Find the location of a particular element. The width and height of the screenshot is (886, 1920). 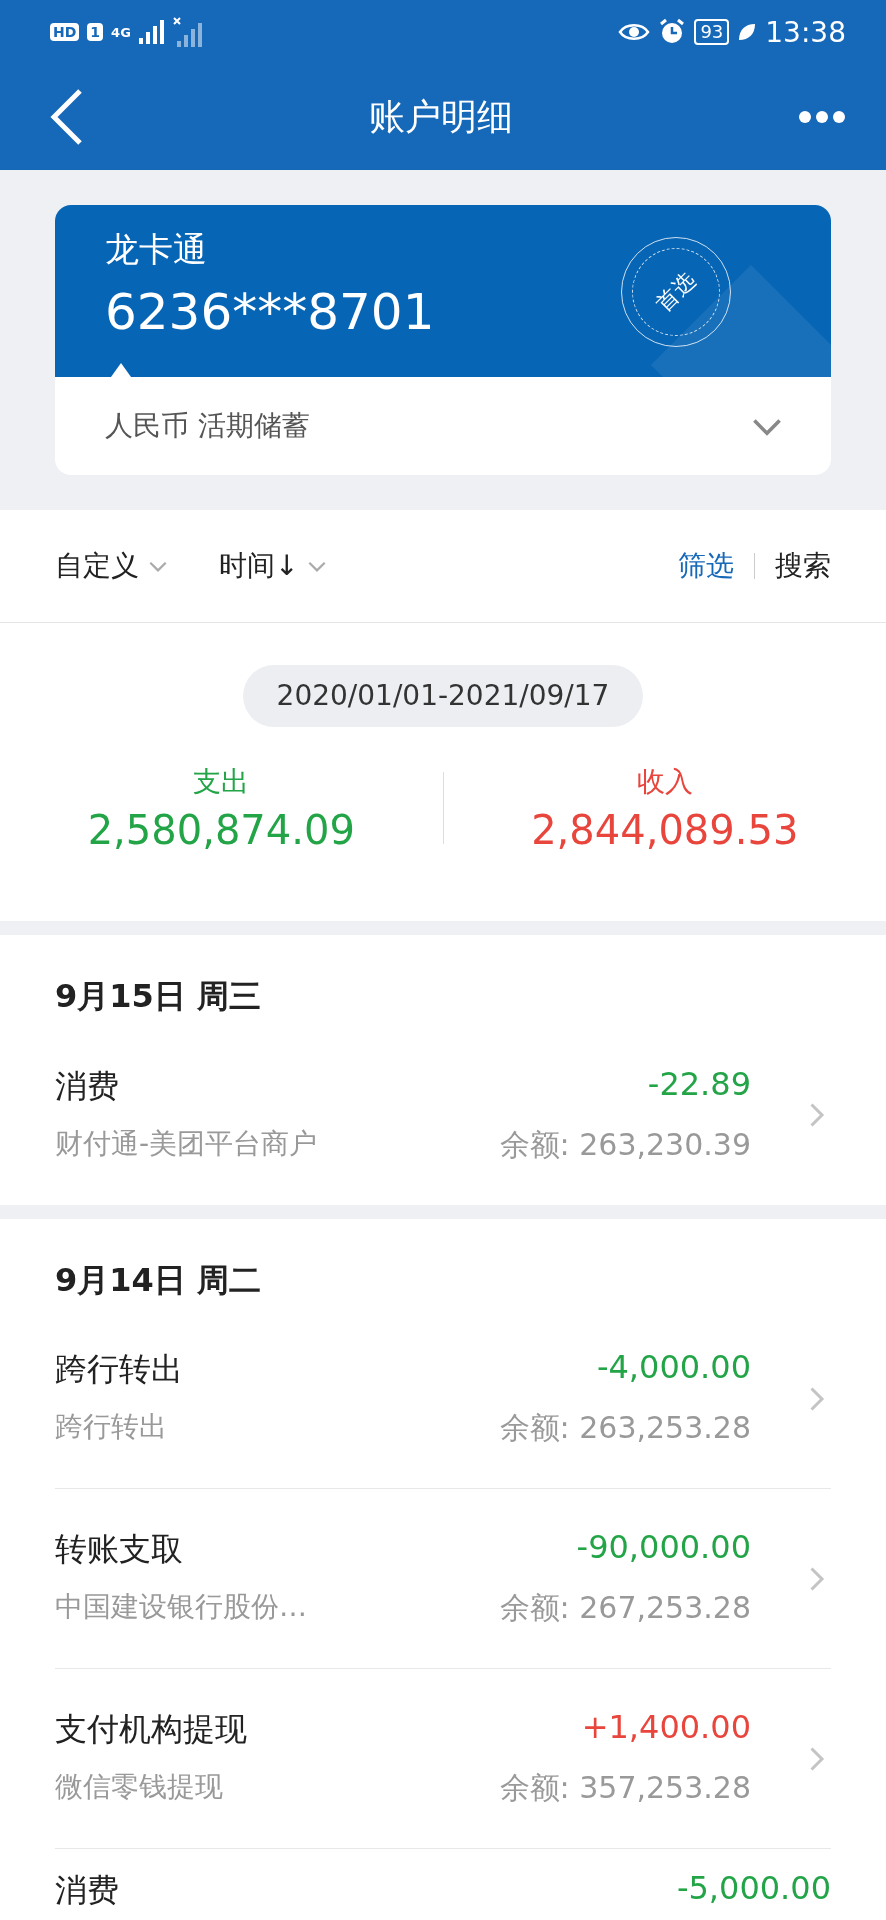

transaction-balance: 余额: 263,253.28 is located at coordinates (625, 1428).